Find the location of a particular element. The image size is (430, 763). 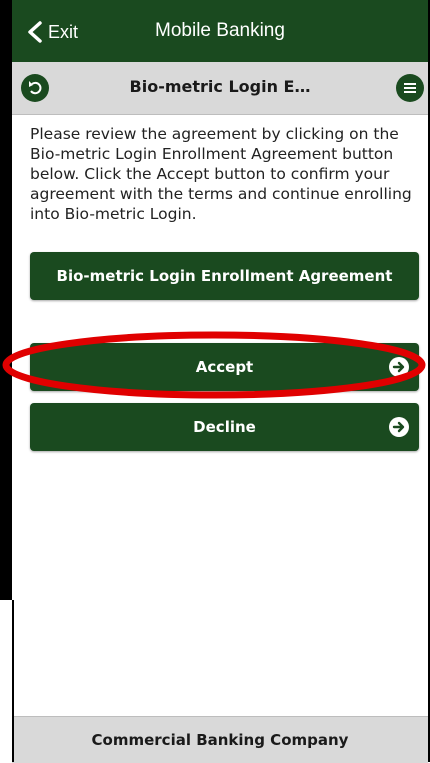

page-edge is located at coordinates (6, 300).